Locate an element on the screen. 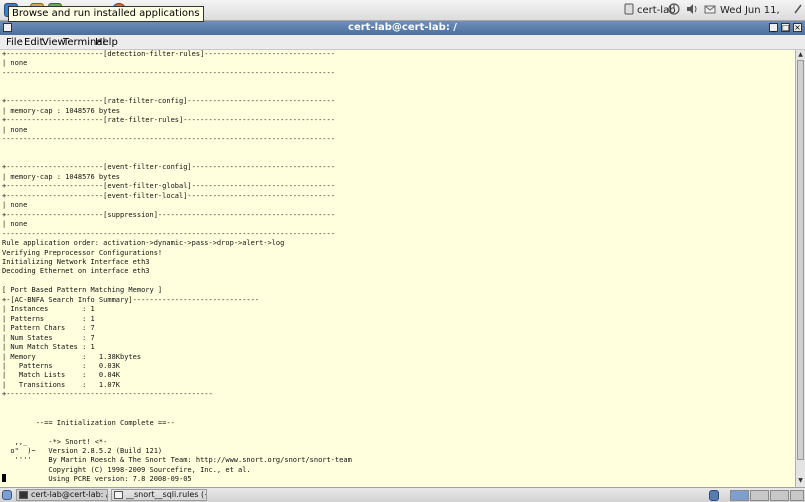 Image resolution: width=805 pixels, height=502 pixels. mail-icon is located at coordinates (710, 10).